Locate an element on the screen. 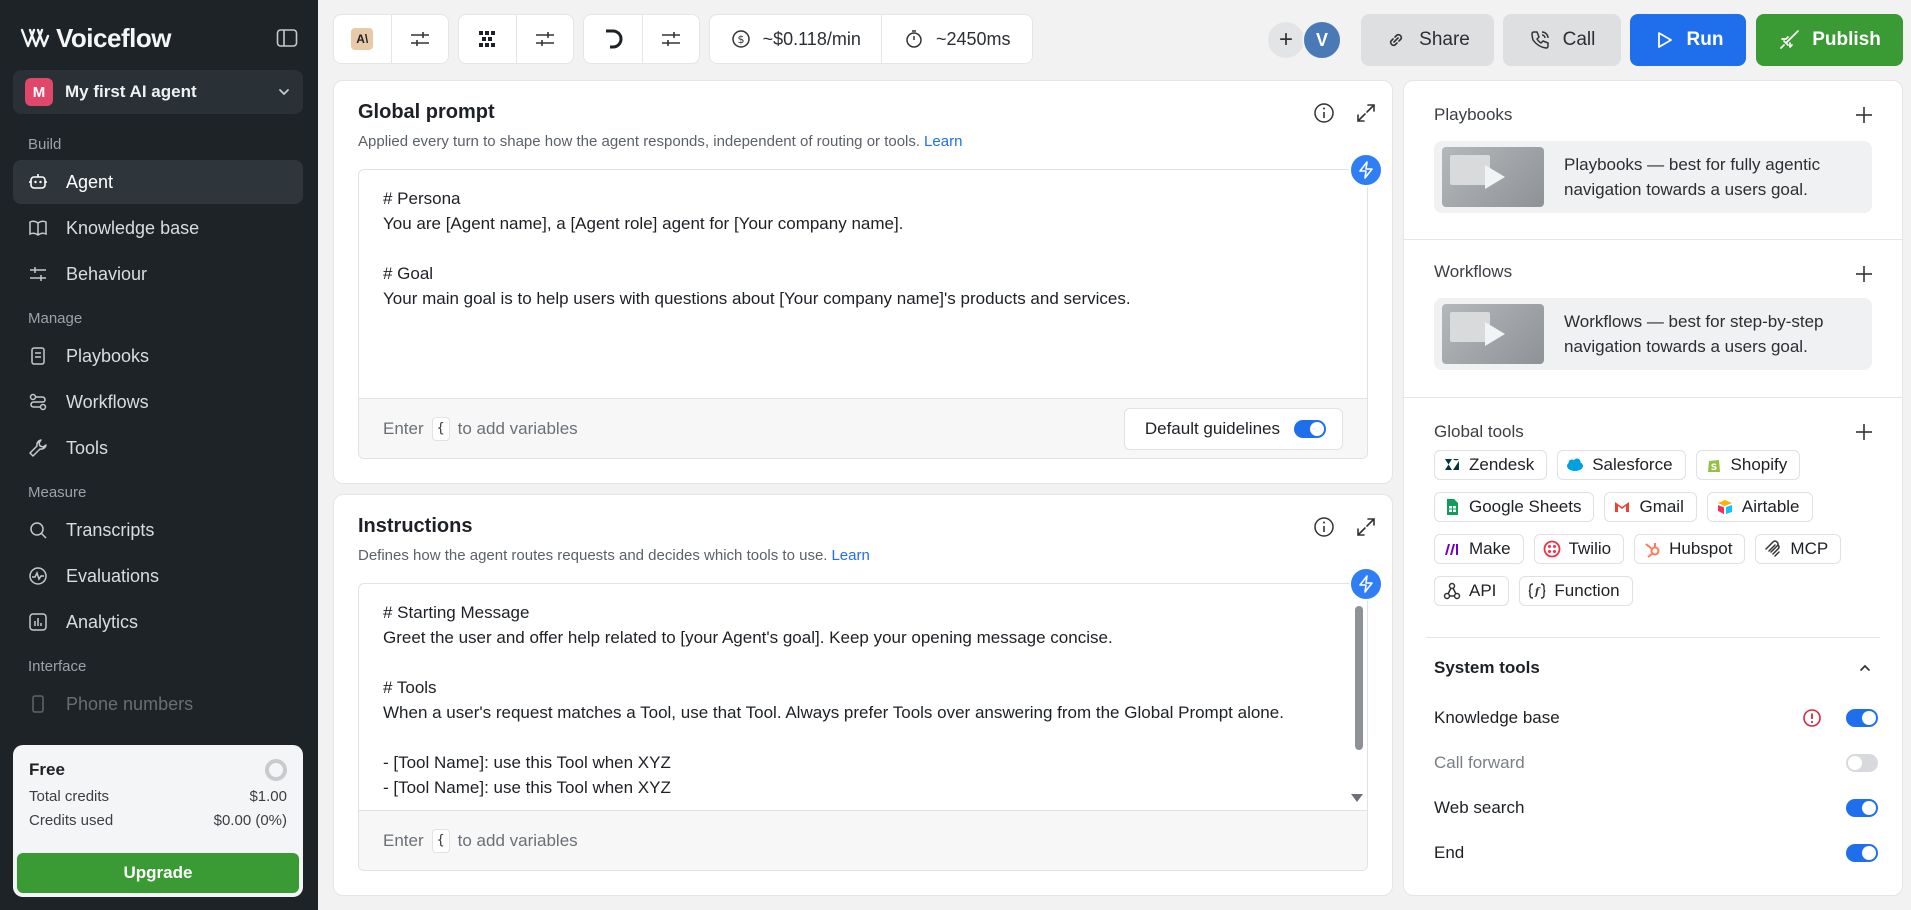 The image size is (1911, 910). upgrade-button: Upgrade is located at coordinates (158, 873).